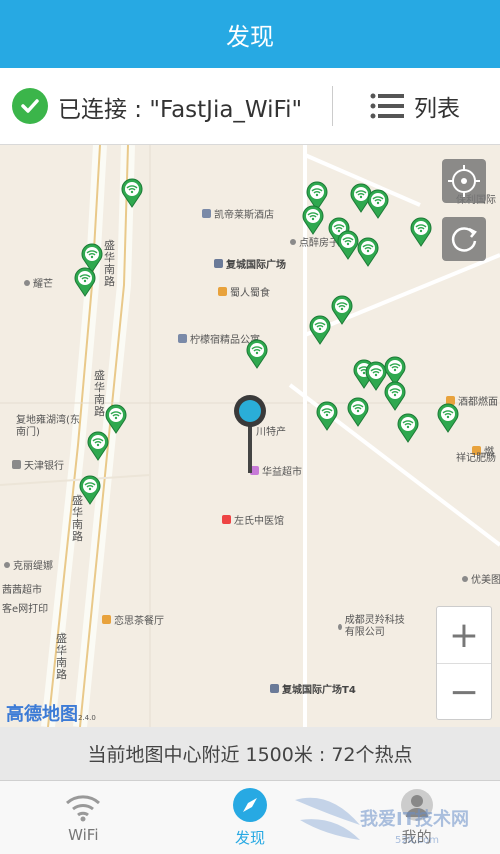 The height and width of the screenshot is (854, 500). I want to click on poi: 克丽缇娜, so click(28, 564).